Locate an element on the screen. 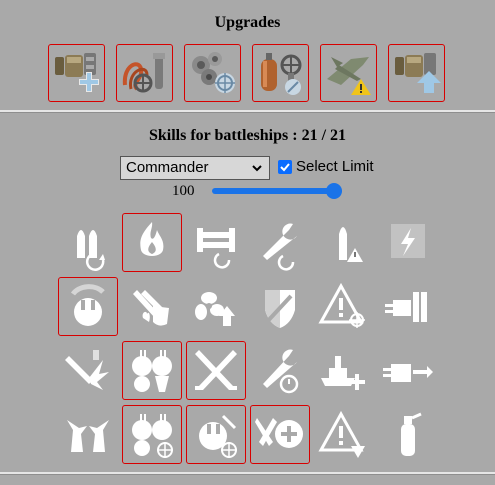  slider-thumb is located at coordinates (334, 191).